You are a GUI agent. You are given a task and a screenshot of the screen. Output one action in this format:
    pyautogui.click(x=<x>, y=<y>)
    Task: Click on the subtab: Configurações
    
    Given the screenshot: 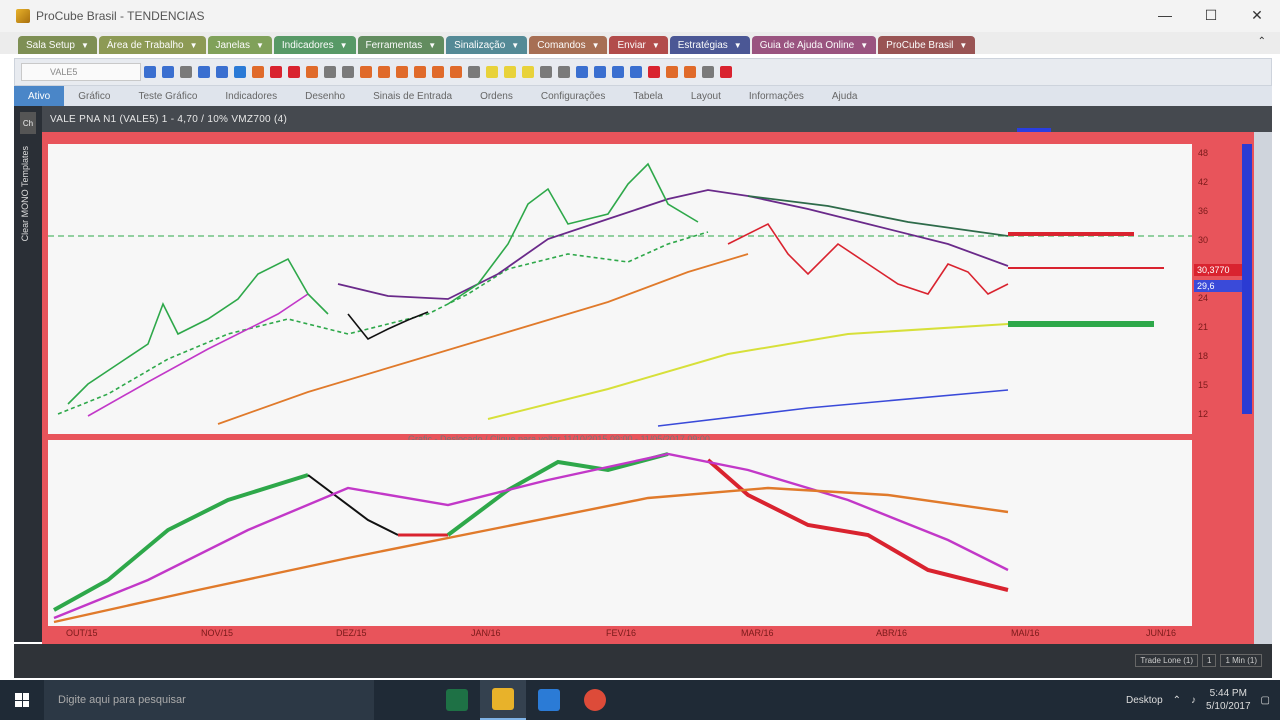 What is the action you would take?
    pyautogui.click(x=573, y=96)
    